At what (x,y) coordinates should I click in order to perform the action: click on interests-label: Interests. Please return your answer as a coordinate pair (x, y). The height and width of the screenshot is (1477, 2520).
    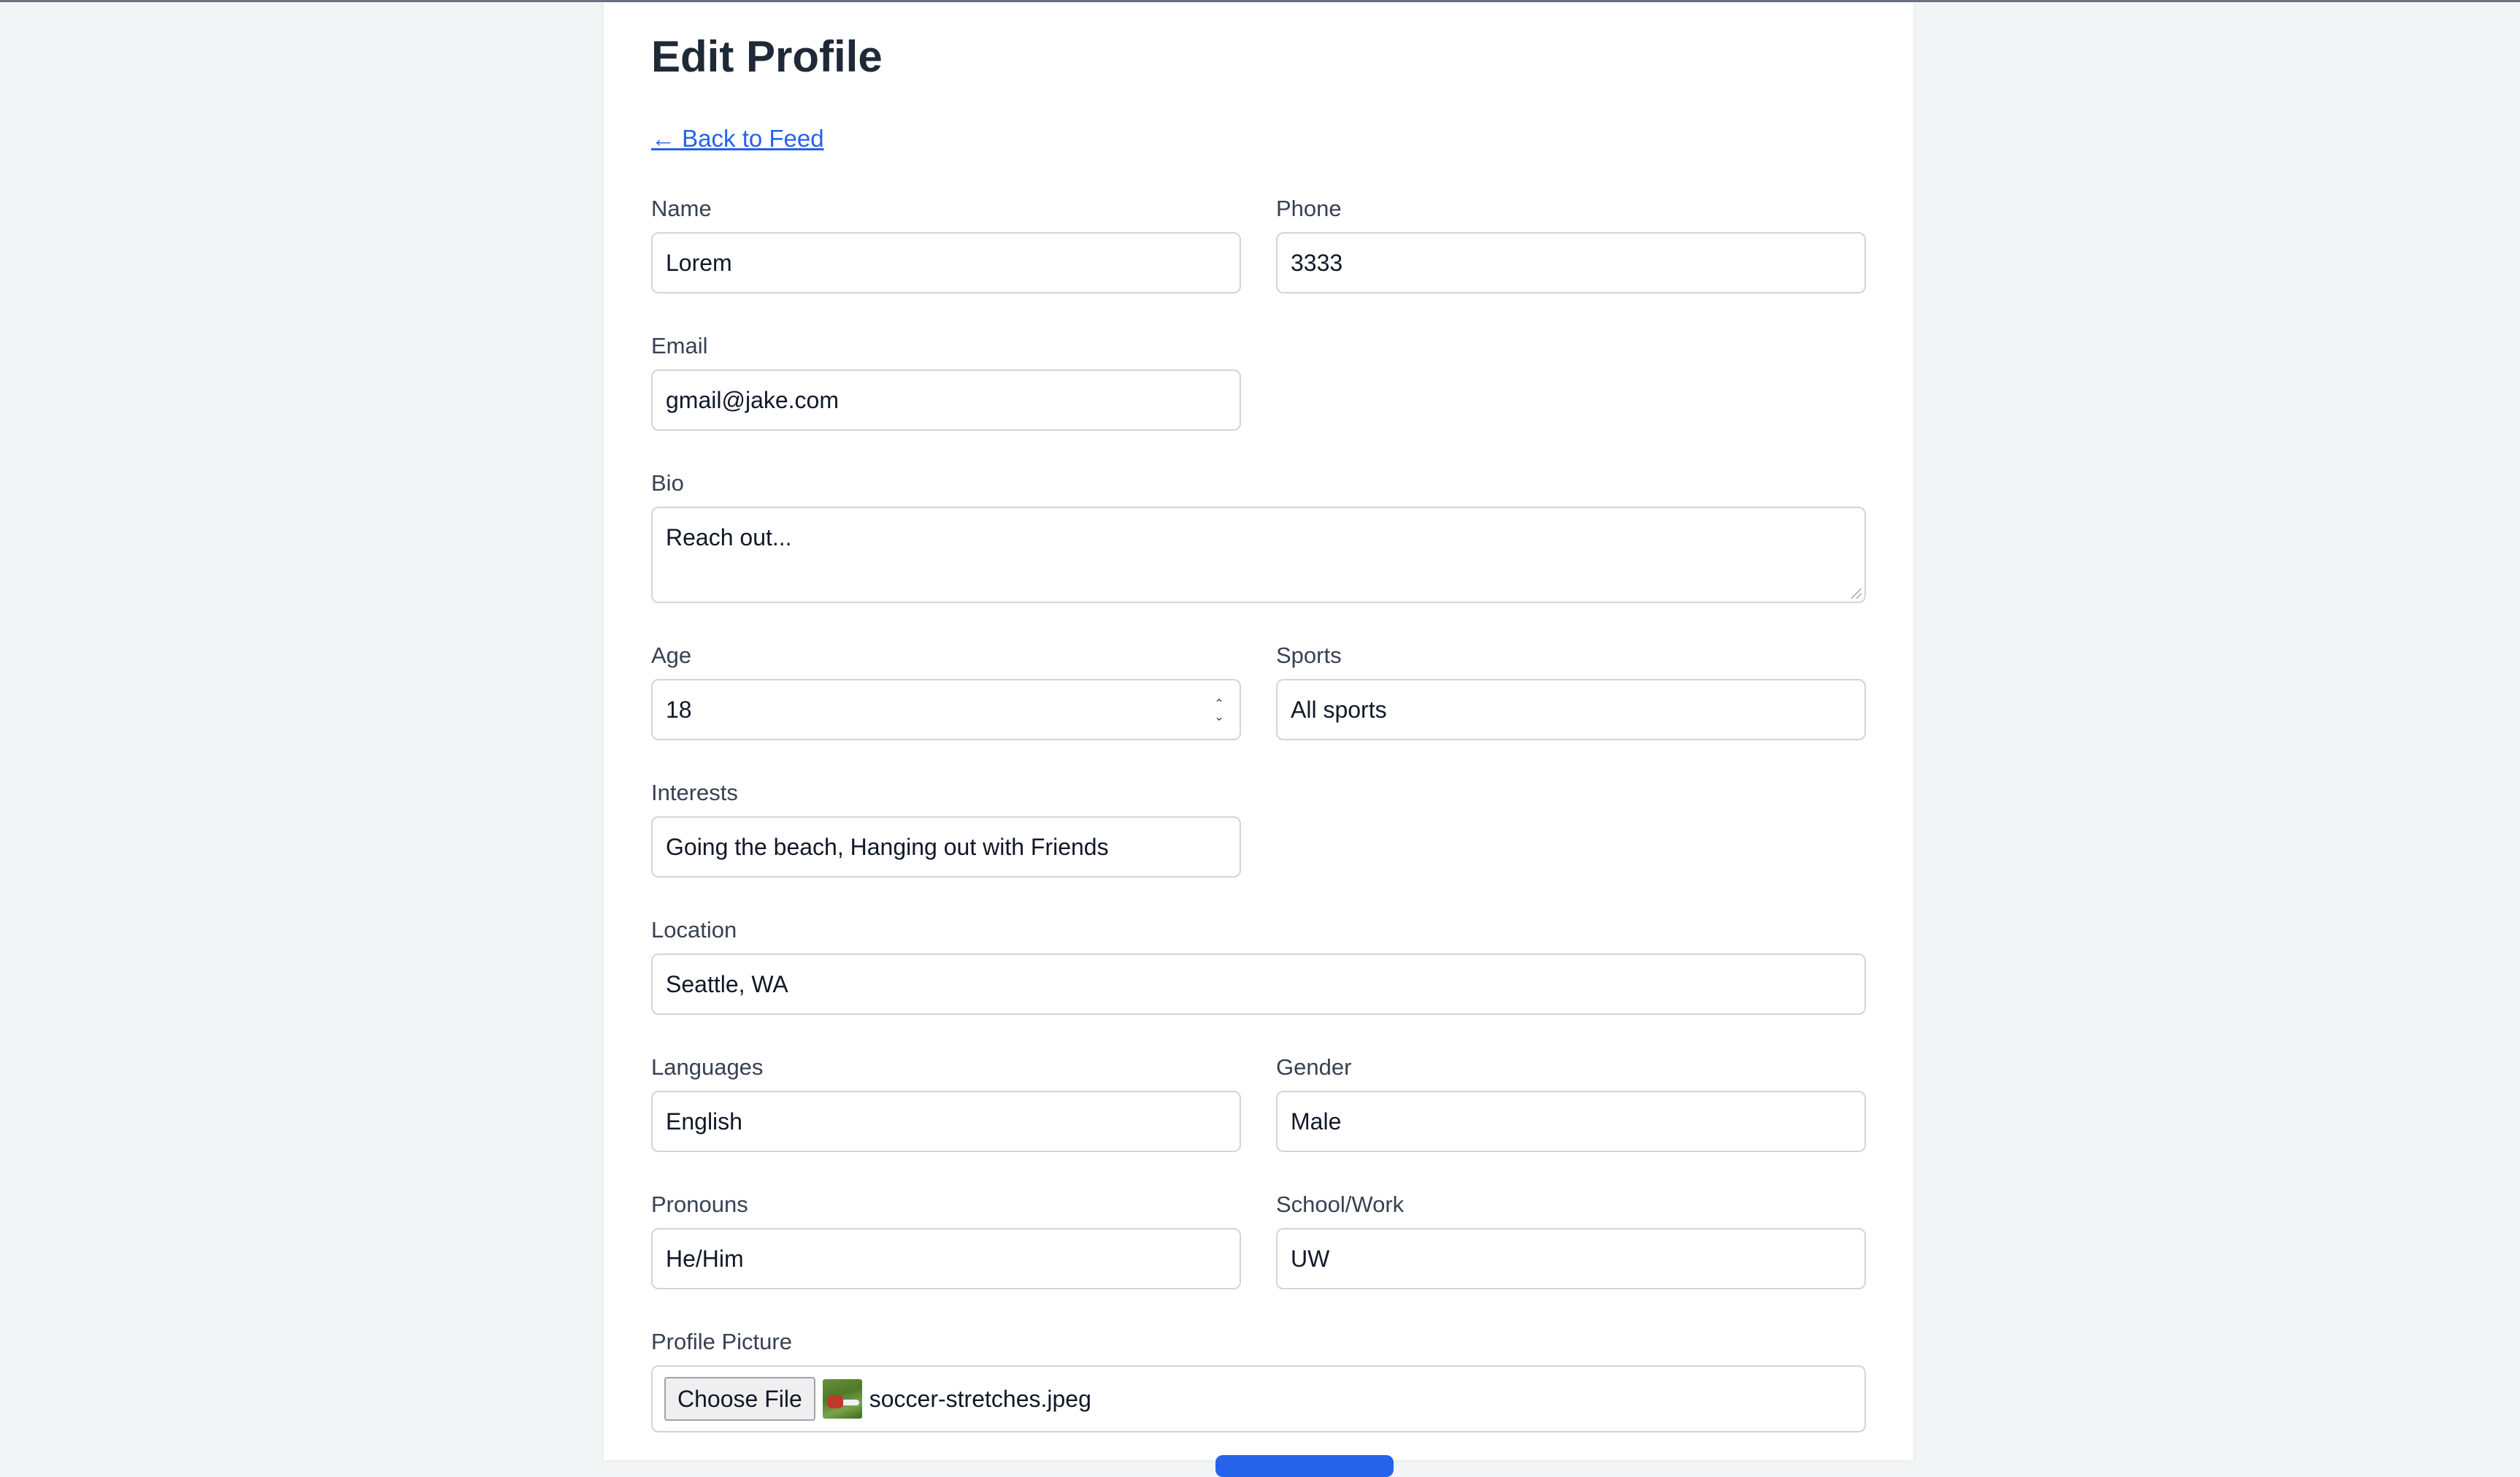
    Looking at the image, I should click on (694, 792).